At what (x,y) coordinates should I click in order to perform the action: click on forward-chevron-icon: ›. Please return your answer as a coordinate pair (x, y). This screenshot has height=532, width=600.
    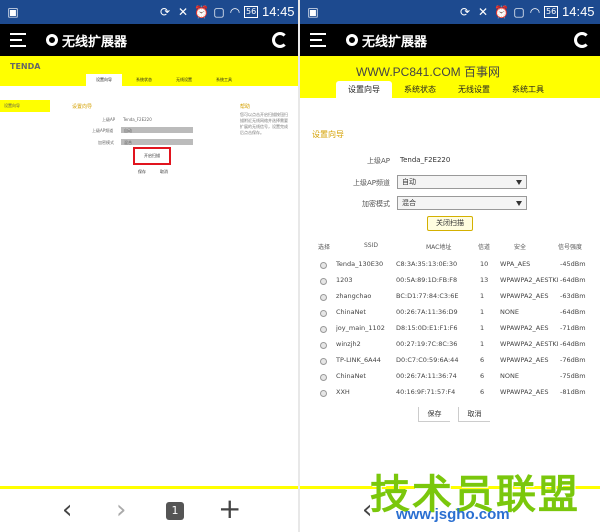
    Looking at the image, I should click on (121, 510).